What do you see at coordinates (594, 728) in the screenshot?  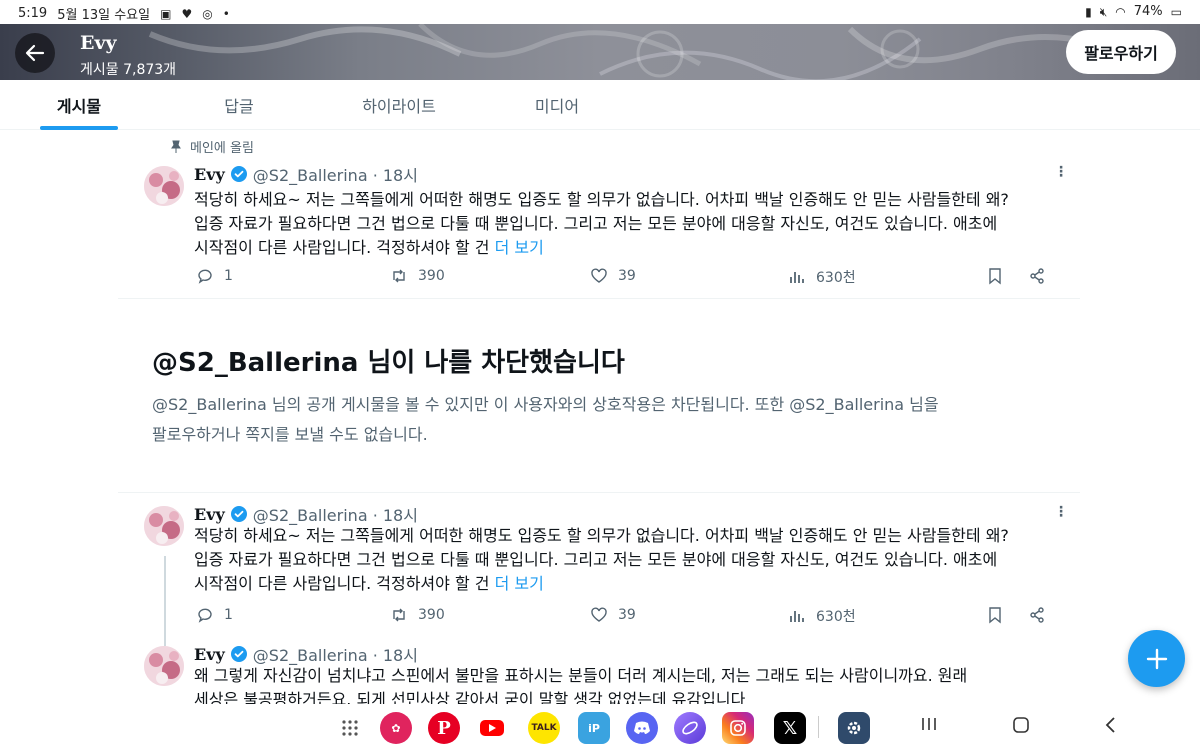 I see `ibis-paint-icon: iP` at bounding box center [594, 728].